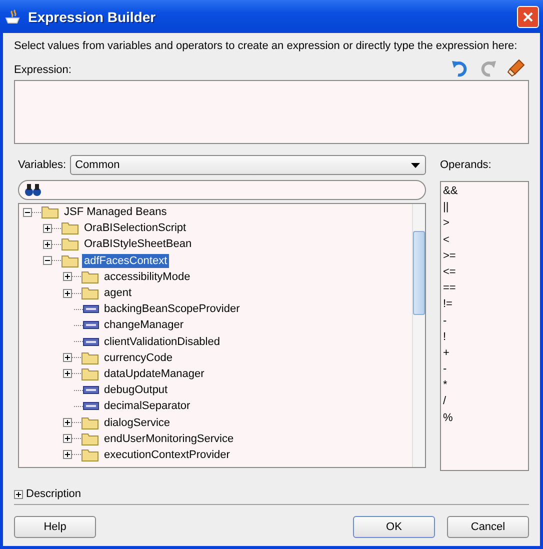 This screenshot has width=543, height=549. What do you see at coordinates (135, 228) in the screenshot?
I see `tree-item: OraBISelectionScript` at bounding box center [135, 228].